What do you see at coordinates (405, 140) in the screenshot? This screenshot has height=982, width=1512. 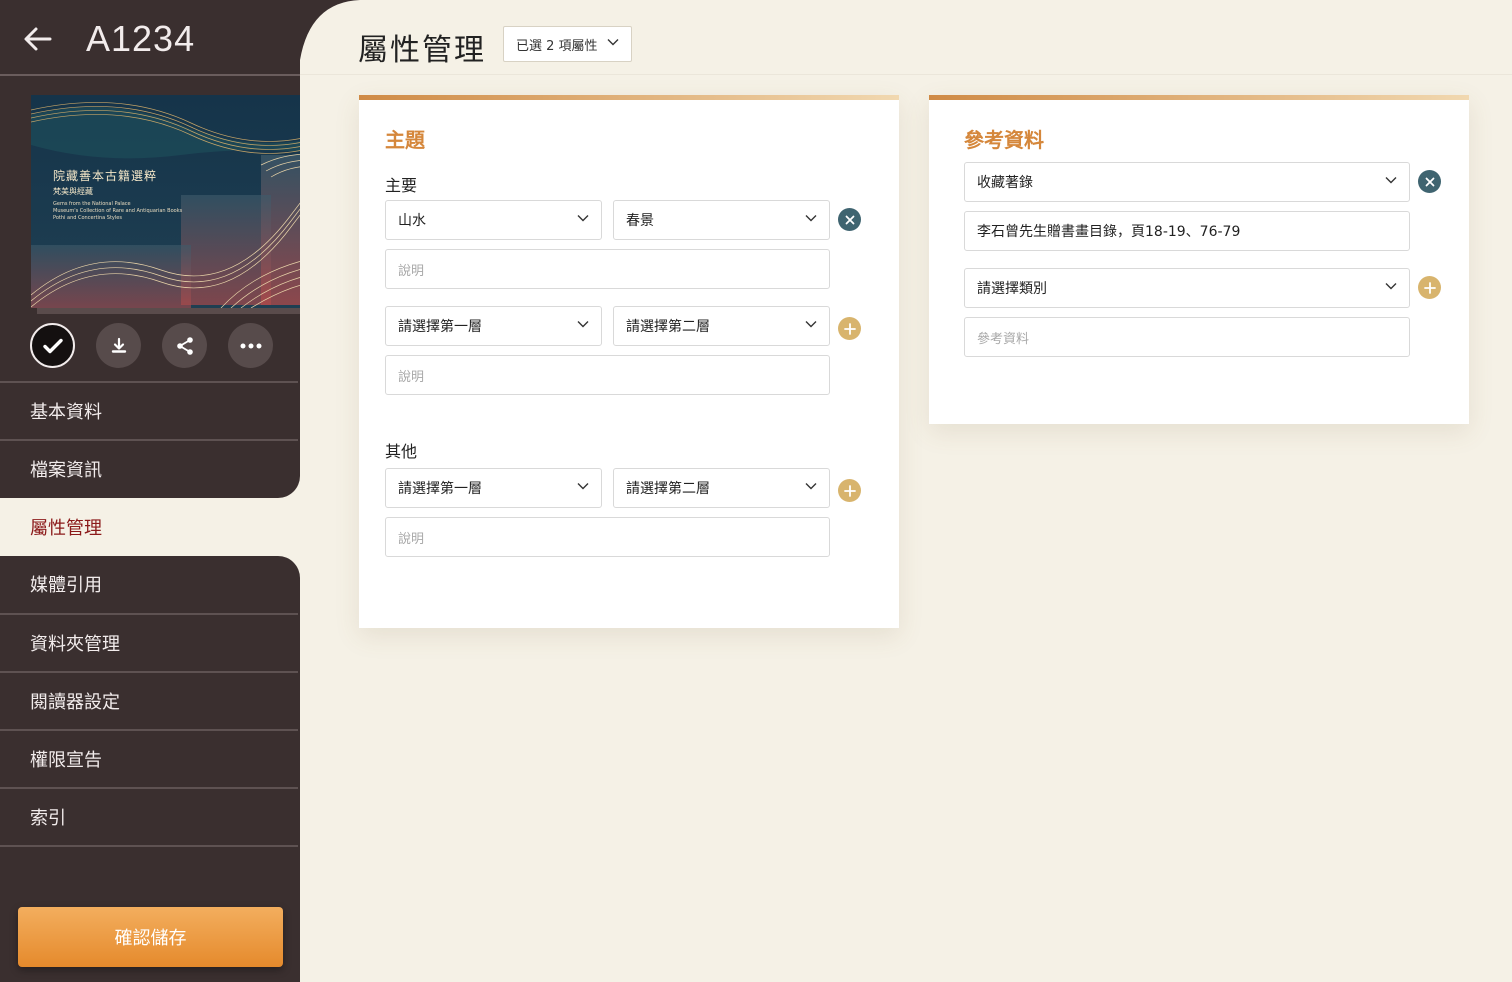 I see `subject-card-title: 主題` at bounding box center [405, 140].